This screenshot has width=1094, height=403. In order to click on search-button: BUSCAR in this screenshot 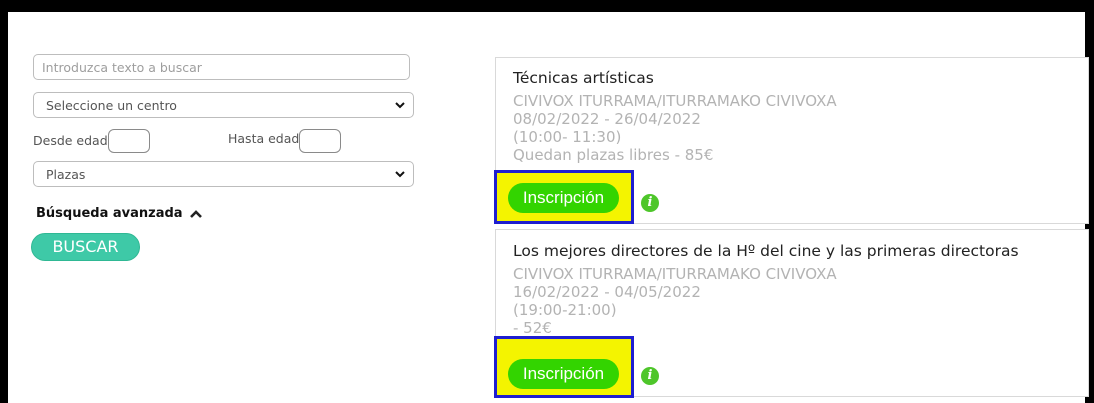, I will do `click(85, 247)`.